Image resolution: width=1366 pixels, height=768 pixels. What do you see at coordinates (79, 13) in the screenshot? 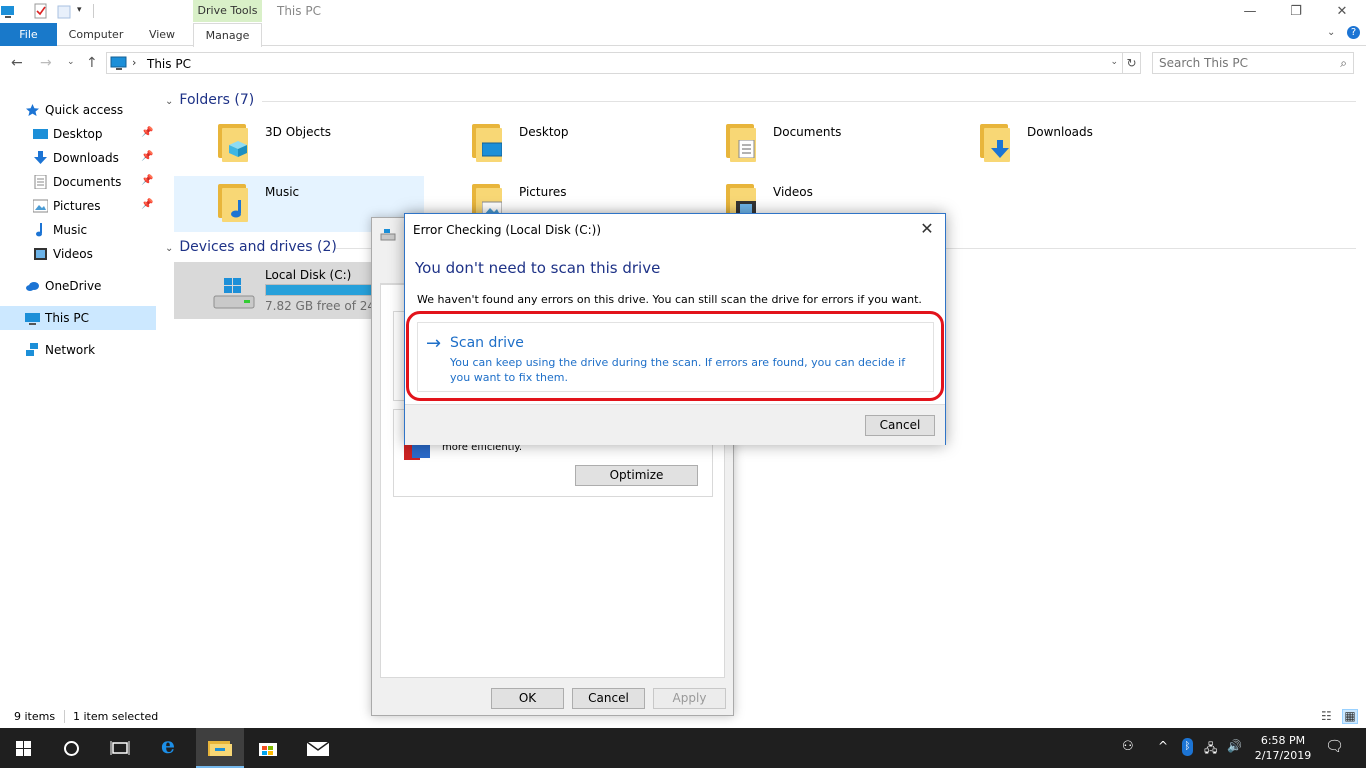
I see `customize-toolbar-chevron-icon: ▾` at bounding box center [79, 13].